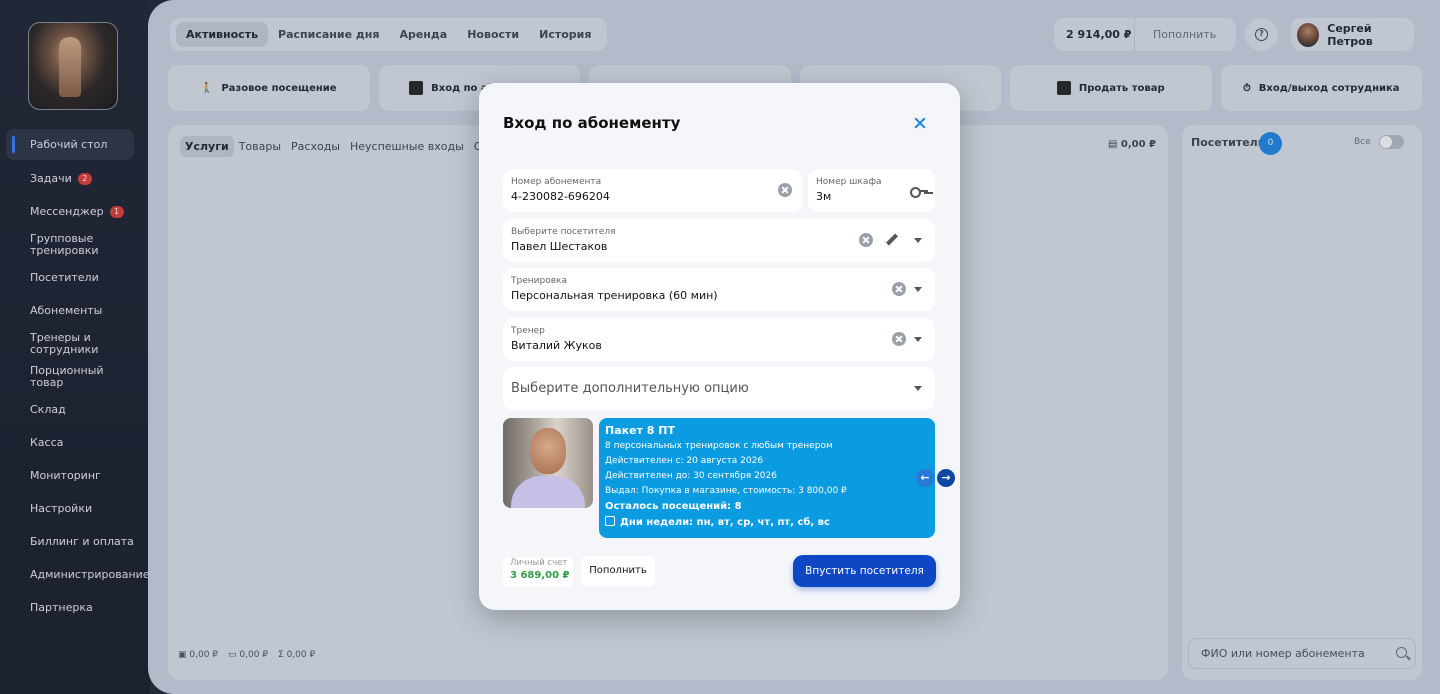  I want to click on edit-icon, so click(892, 240).